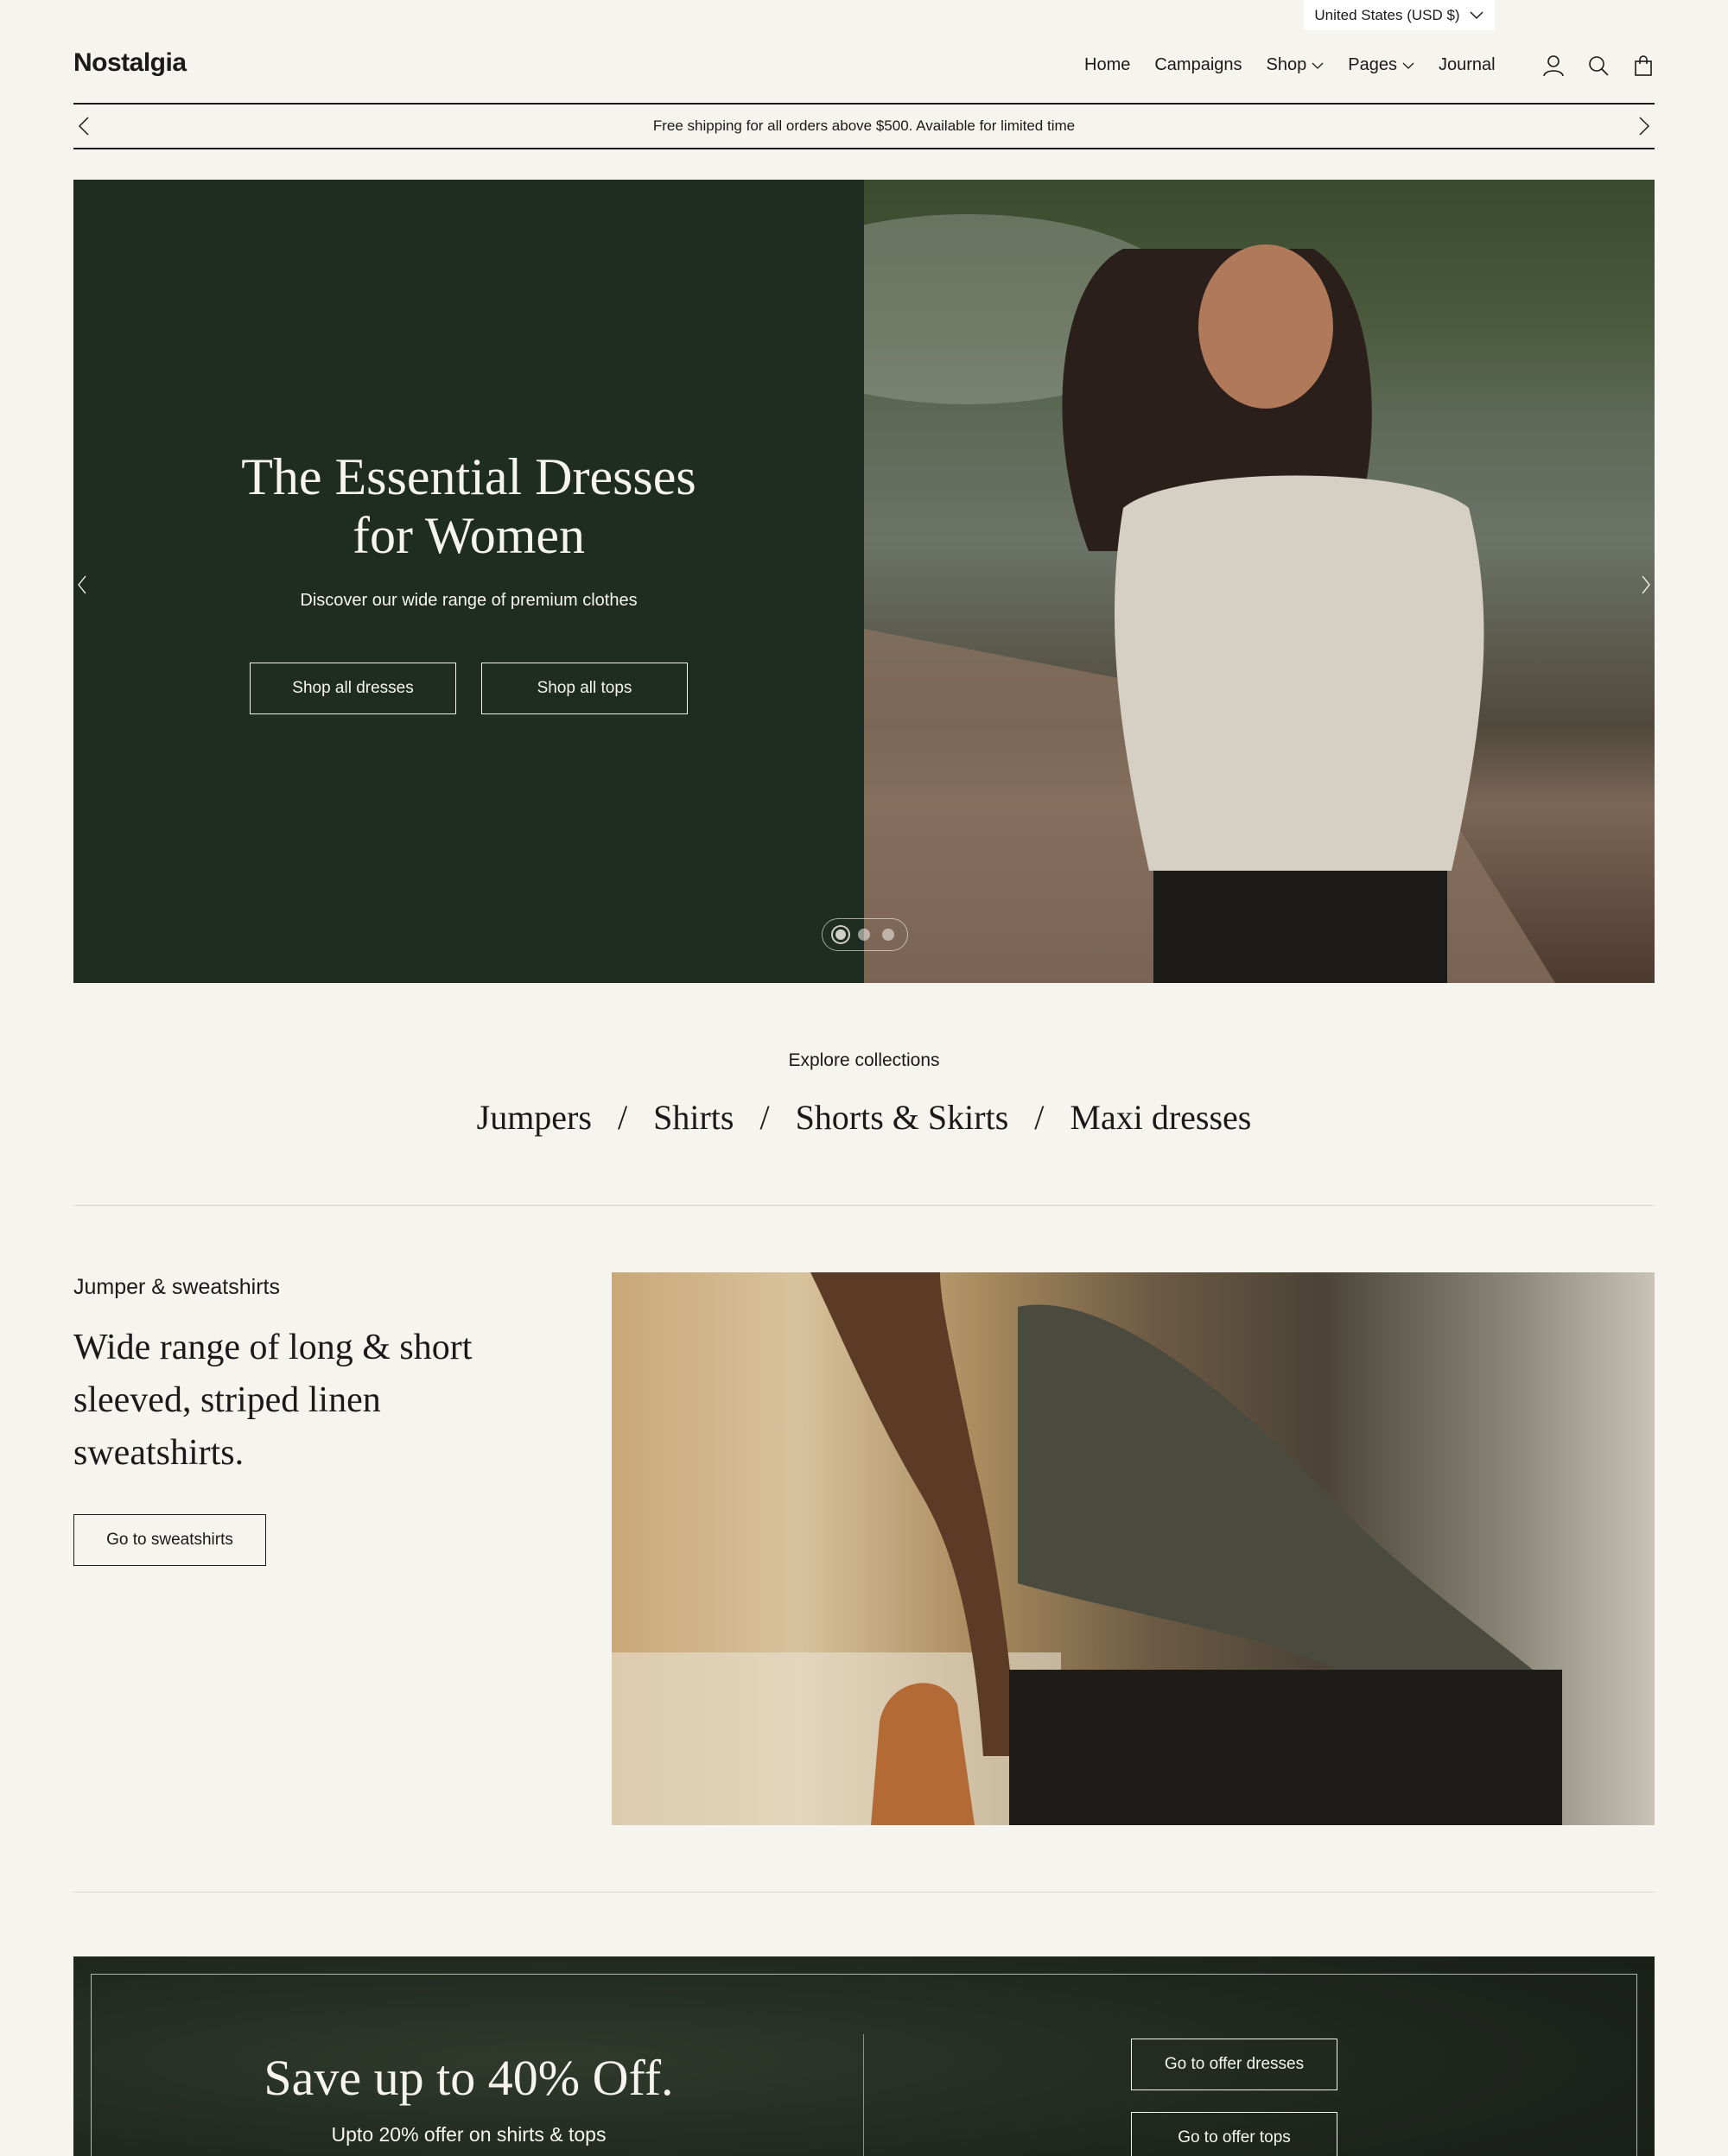 Image resolution: width=1728 pixels, height=2156 pixels. I want to click on hero-pagination, so click(865, 934).